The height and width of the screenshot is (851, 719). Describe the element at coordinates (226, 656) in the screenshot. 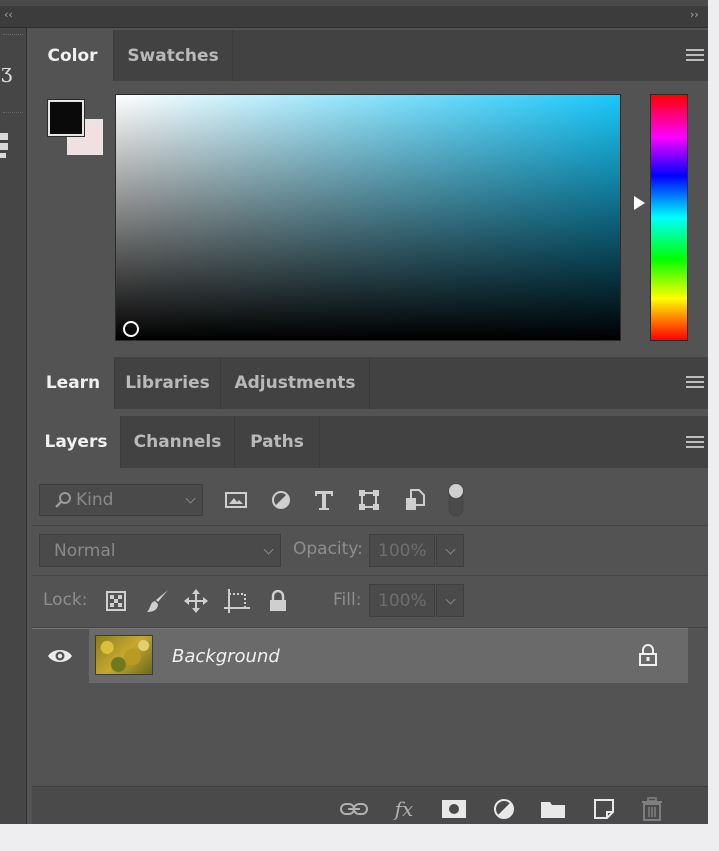

I see `layer-name: Background` at that location.